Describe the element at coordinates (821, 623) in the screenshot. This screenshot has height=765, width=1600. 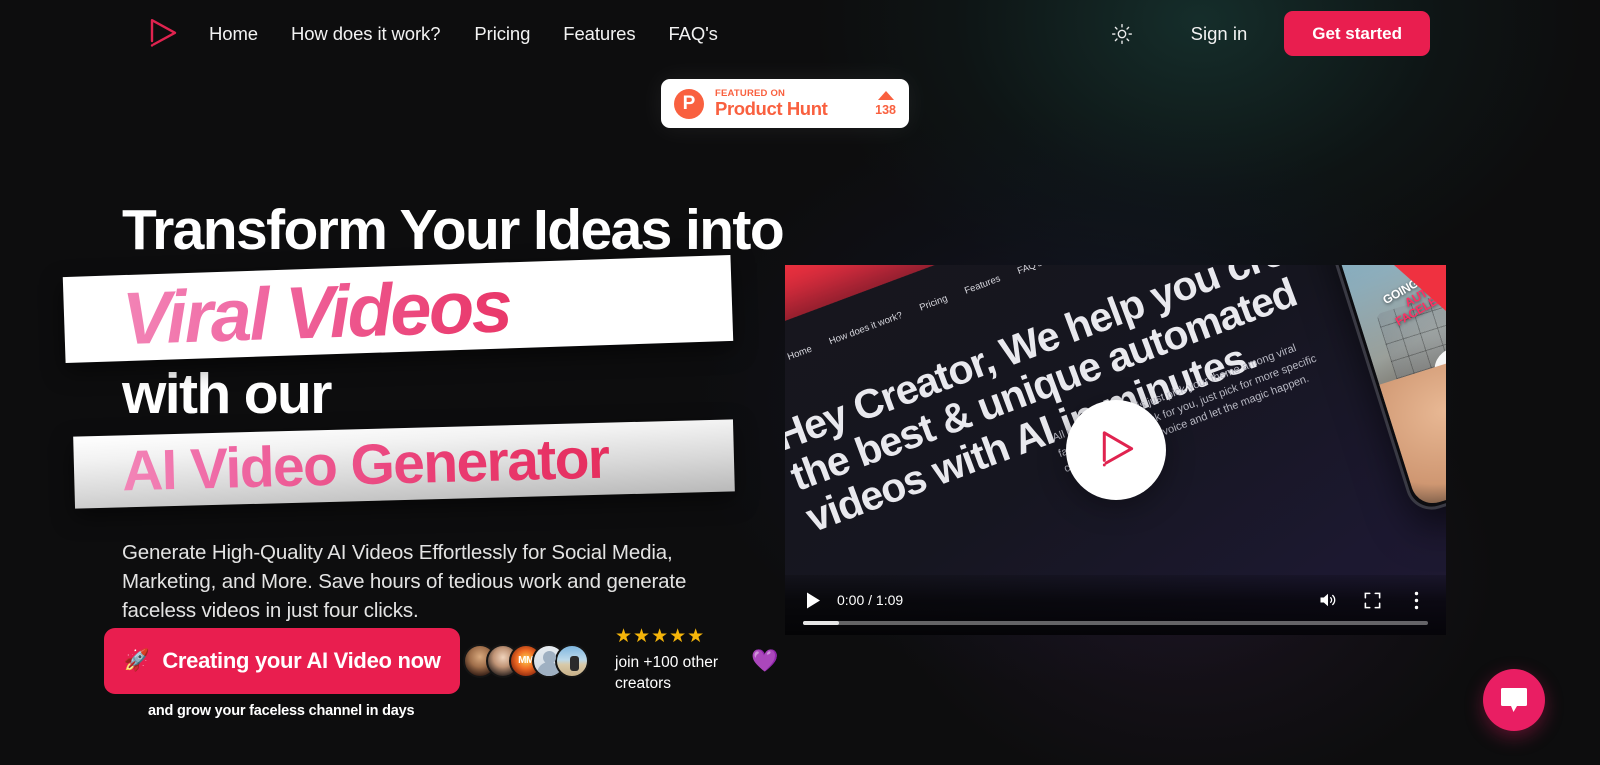
I see `video-progress-fill` at that location.